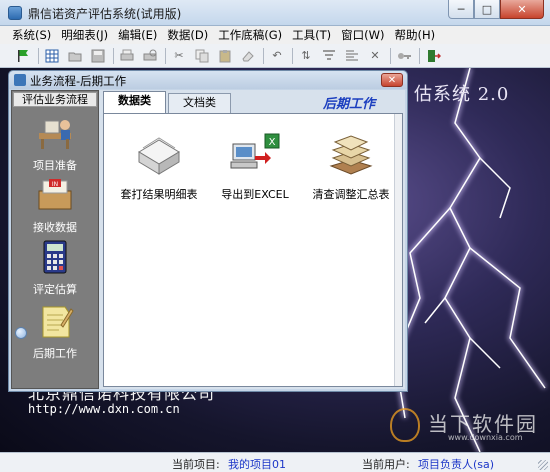  What do you see at coordinates (15, 13) in the screenshot?
I see `app-icon` at bounding box center [15, 13].